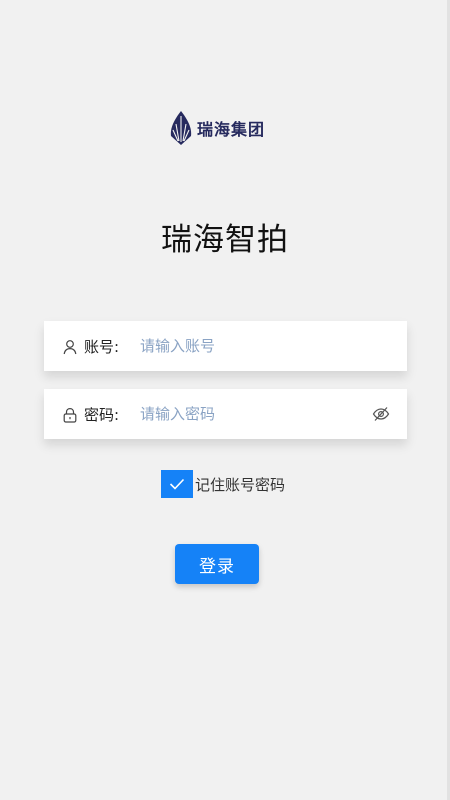 The height and width of the screenshot is (800, 450). Describe the element at coordinates (381, 414) in the screenshot. I see `eye-off-icon` at that location.